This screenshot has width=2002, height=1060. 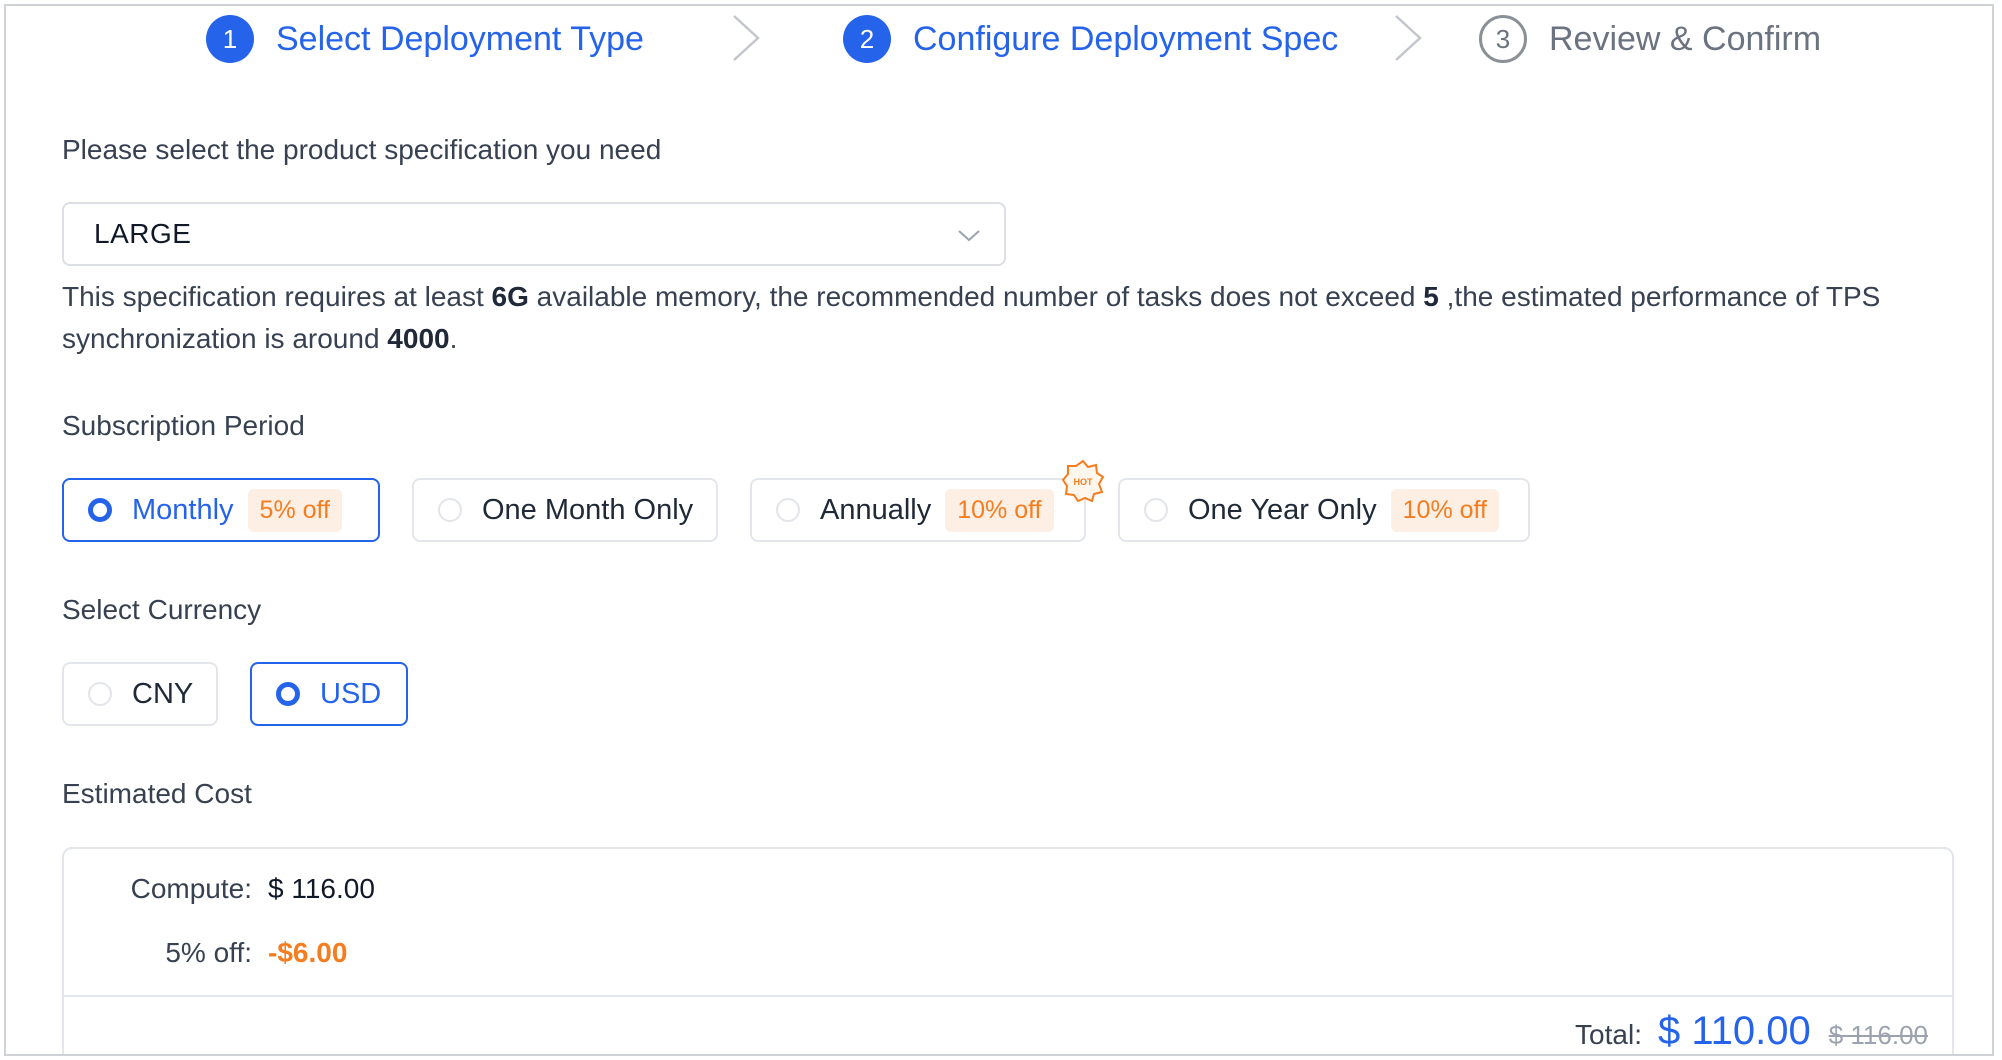 I want to click on currency-option-usd: USD, so click(x=329, y=694).